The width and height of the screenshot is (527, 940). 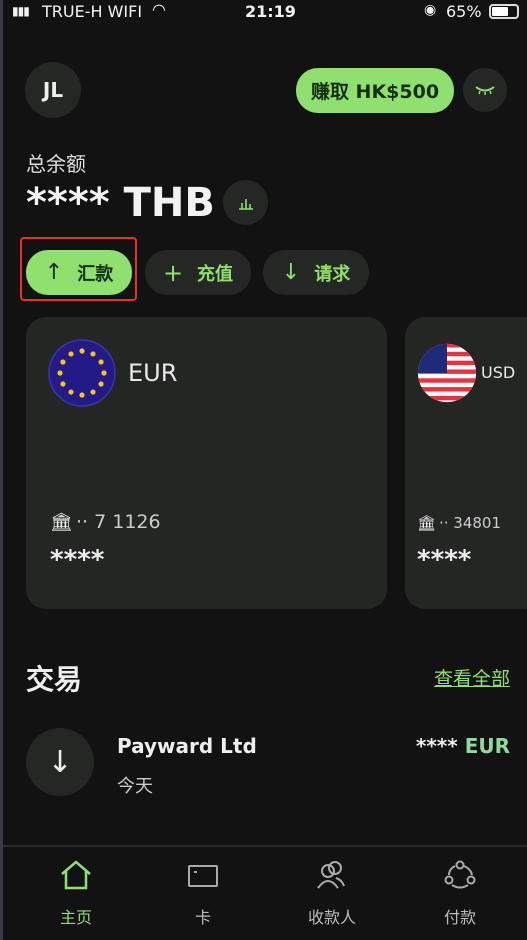 What do you see at coordinates (472, 677) in the screenshot?
I see `view-all-link: 查看全部` at bounding box center [472, 677].